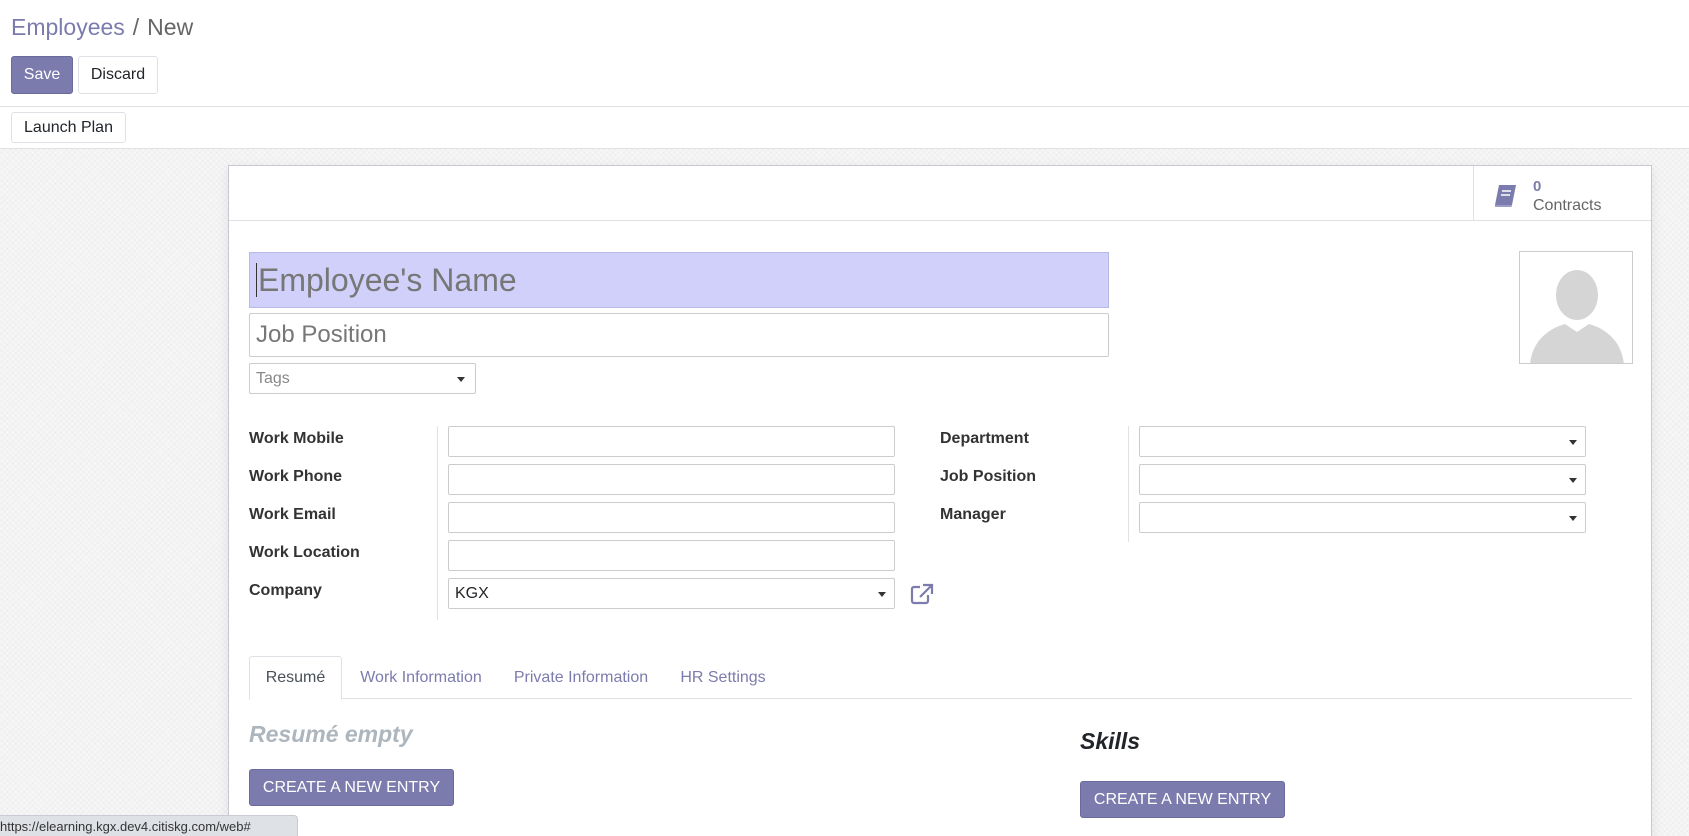 This screenshot has height=836, width=1689. Describe the element at coordinates (922, 594) in the screenshot. I see `external-link-icon` at that location.